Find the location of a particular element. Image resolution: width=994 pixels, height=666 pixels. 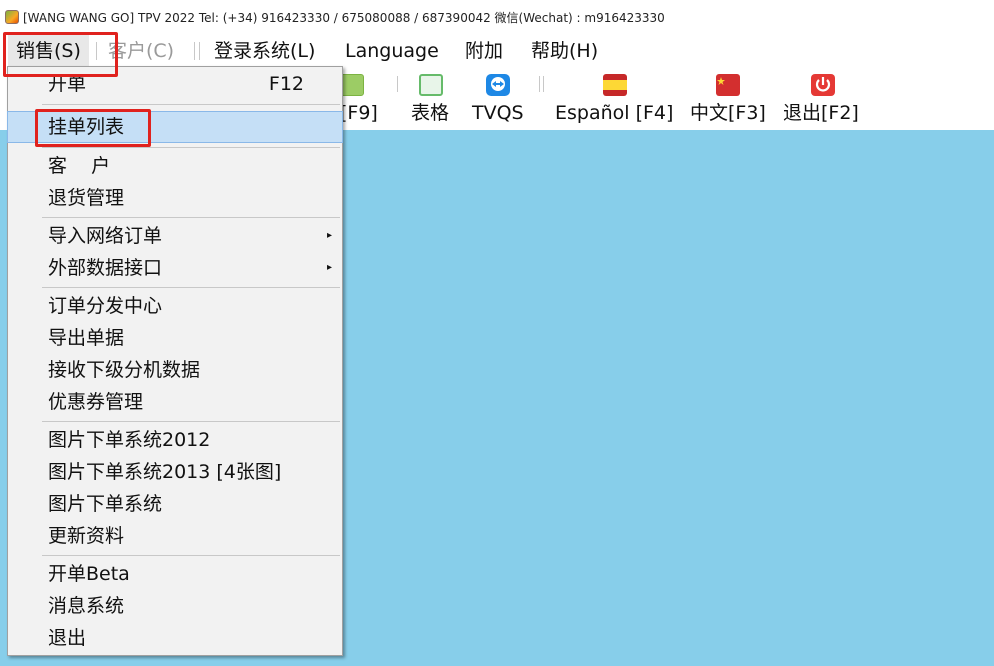

menu-item-export-docs: 导出单据 is located at coordinates (175, 338).